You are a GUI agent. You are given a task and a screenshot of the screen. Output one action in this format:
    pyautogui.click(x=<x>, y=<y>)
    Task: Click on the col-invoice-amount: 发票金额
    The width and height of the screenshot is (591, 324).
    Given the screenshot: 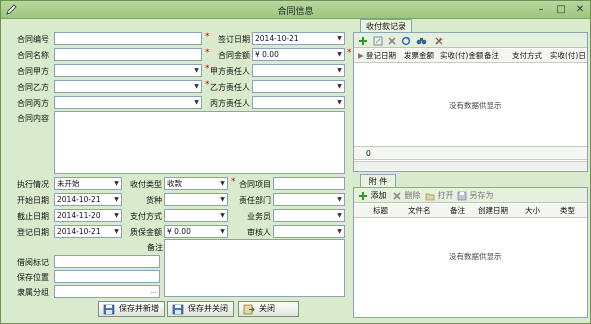 What is the action you would take?
    pyautogui.click(x=419, y=55)
    